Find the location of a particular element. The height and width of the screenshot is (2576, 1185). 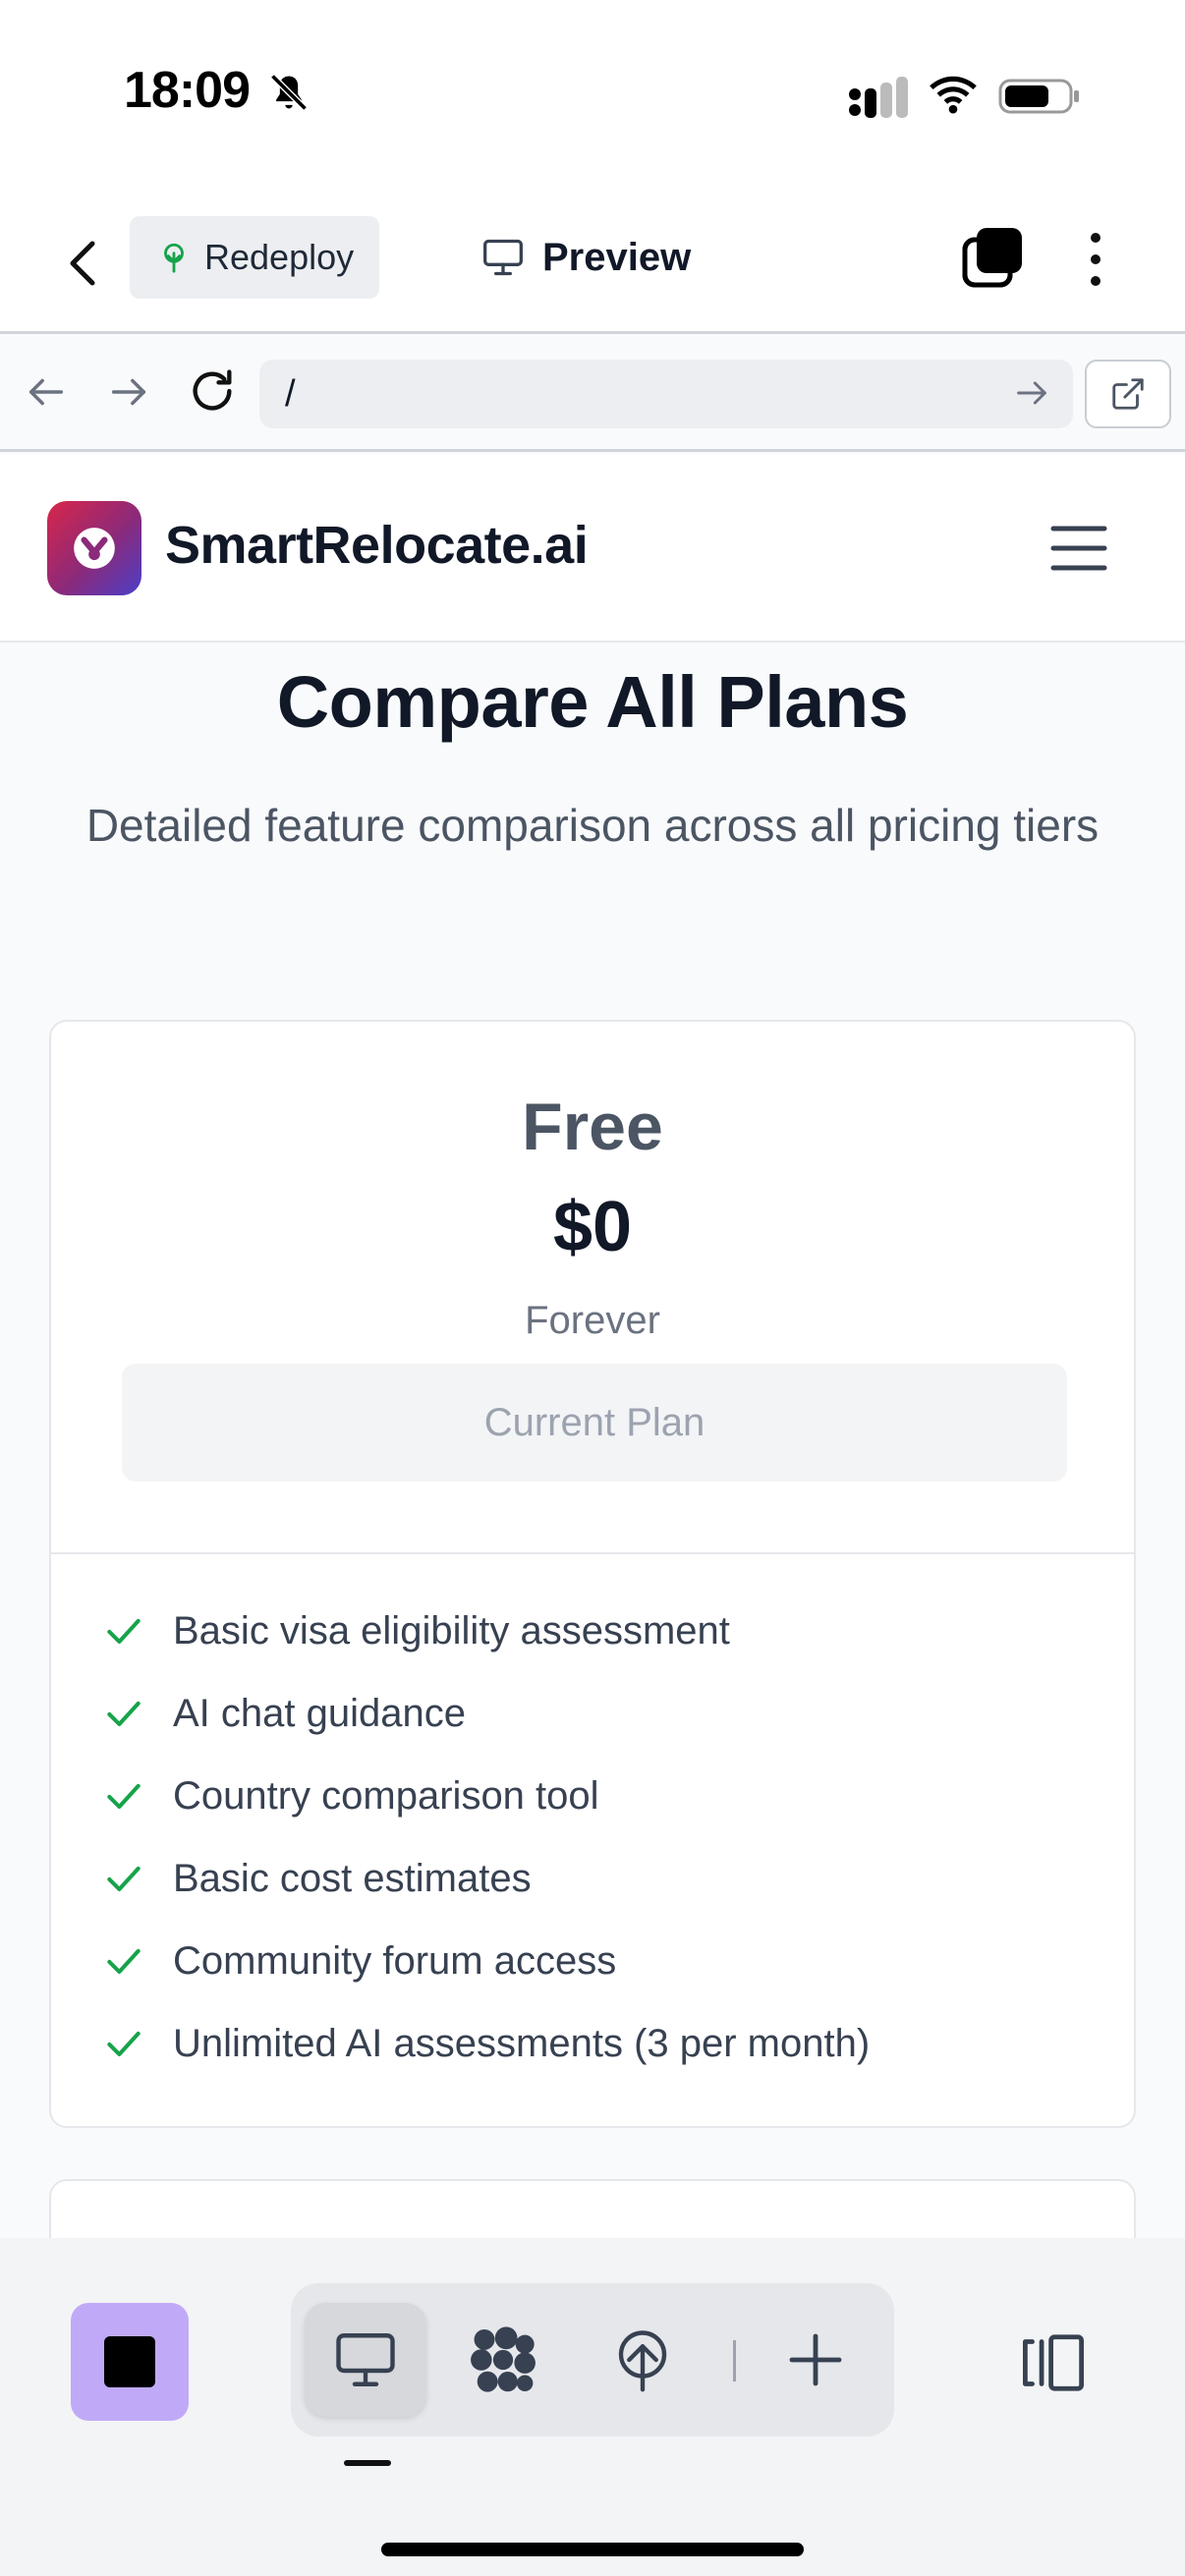

external-link-icon is located at coordinates (1128, 394).